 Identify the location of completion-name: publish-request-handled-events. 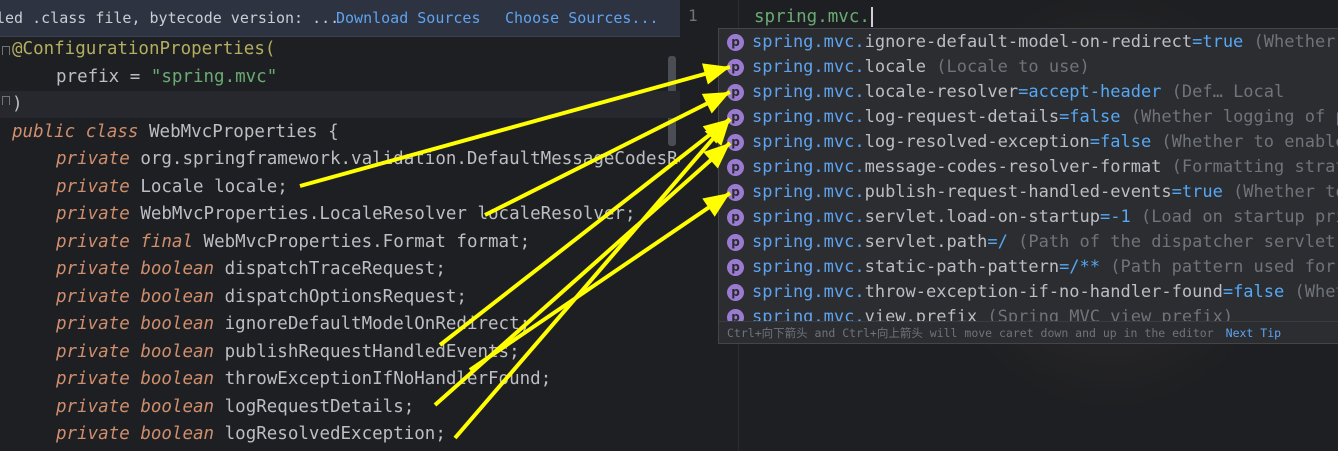
(1018, 192).